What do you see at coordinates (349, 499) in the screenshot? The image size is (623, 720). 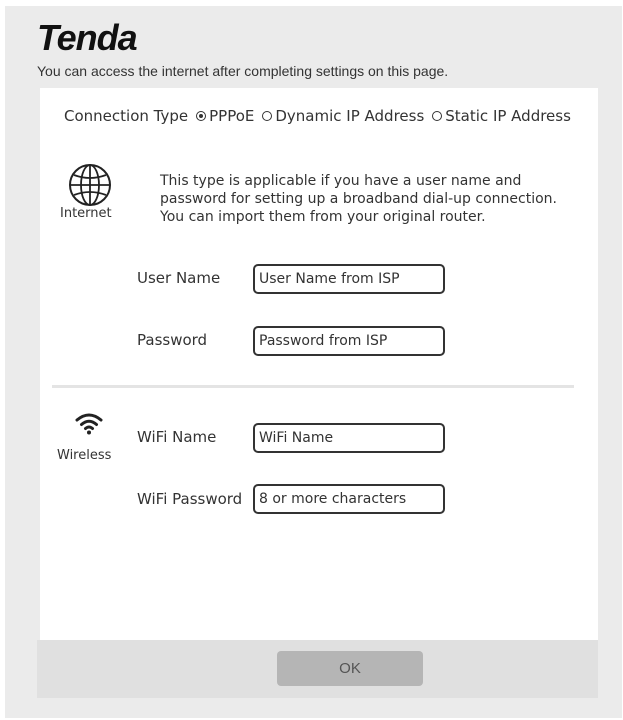 I see `wifi-password-input` at bounding box center [349, 499].